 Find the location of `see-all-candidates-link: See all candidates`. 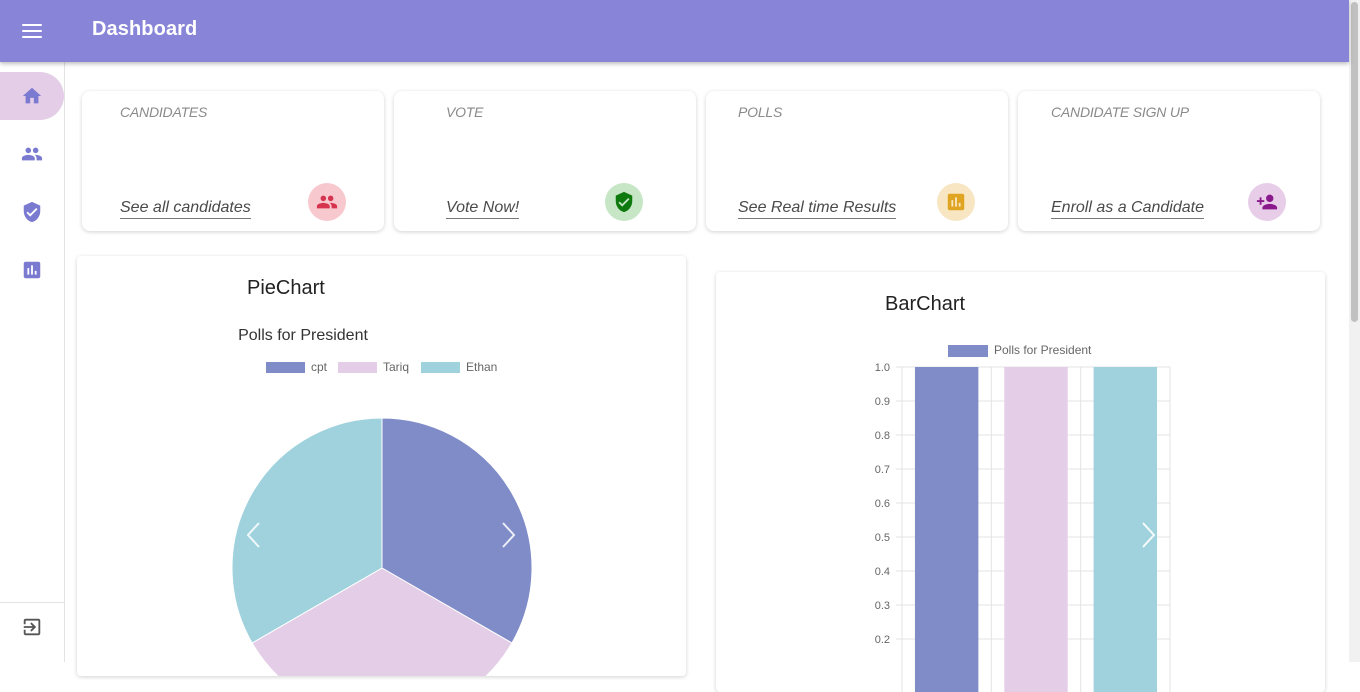

see-all-candidates-link: See all candidates is located at coordinates (185, 209).